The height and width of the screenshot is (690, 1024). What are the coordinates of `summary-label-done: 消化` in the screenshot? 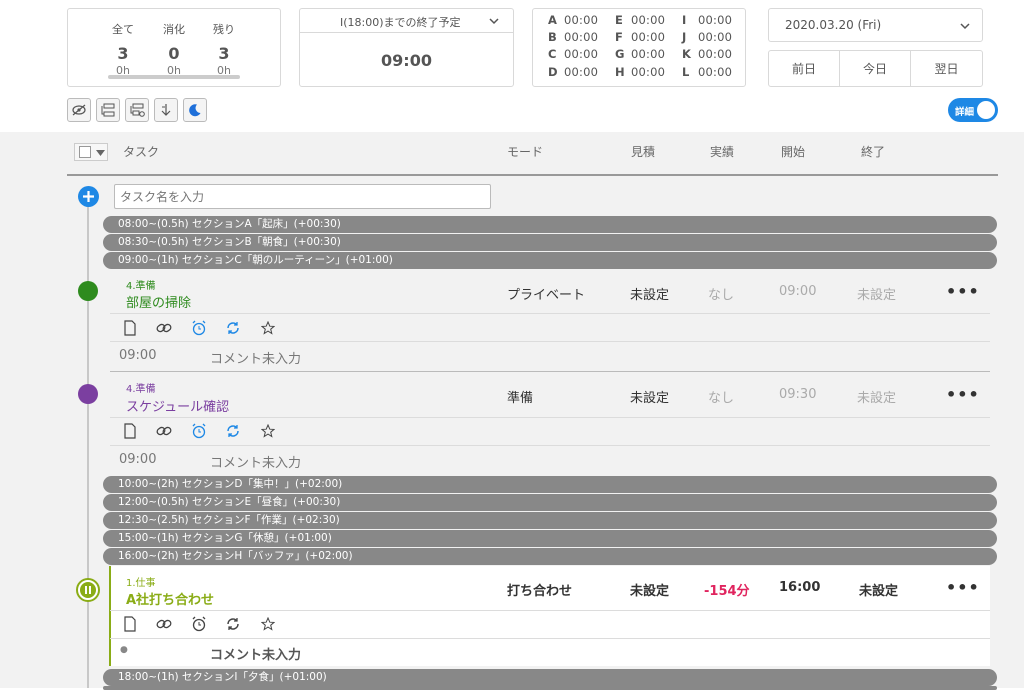 It's located at (174, 29).